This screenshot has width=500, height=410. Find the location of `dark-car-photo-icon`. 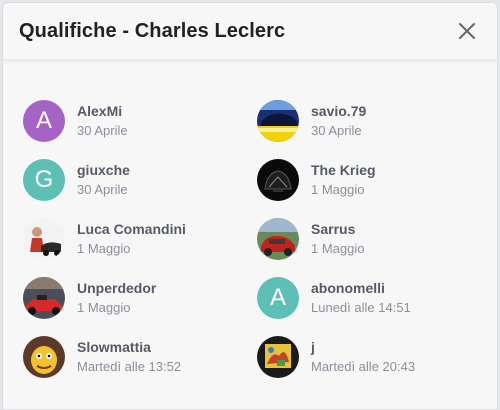

dark-car-photo-icon is located at coordinates (278, 179).